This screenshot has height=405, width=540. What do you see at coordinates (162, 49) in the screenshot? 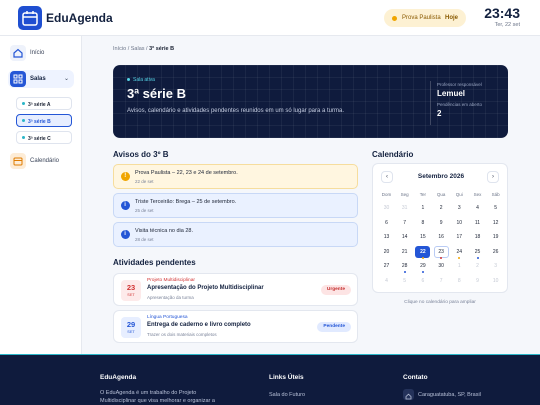
I see `breadcrumb-current: 3ª série B` at bounding box center [162, 49].